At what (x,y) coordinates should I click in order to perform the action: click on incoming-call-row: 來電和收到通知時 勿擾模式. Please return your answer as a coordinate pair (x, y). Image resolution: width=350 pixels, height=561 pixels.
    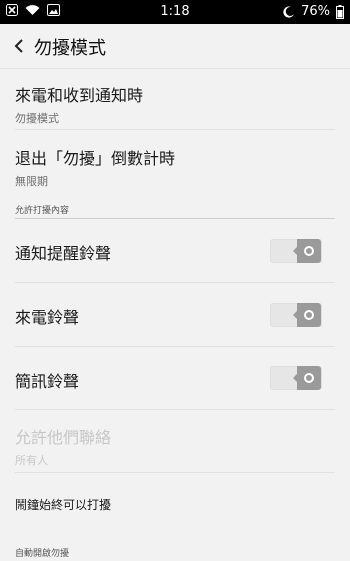
    Looking at the image, I should click on (176, 104).